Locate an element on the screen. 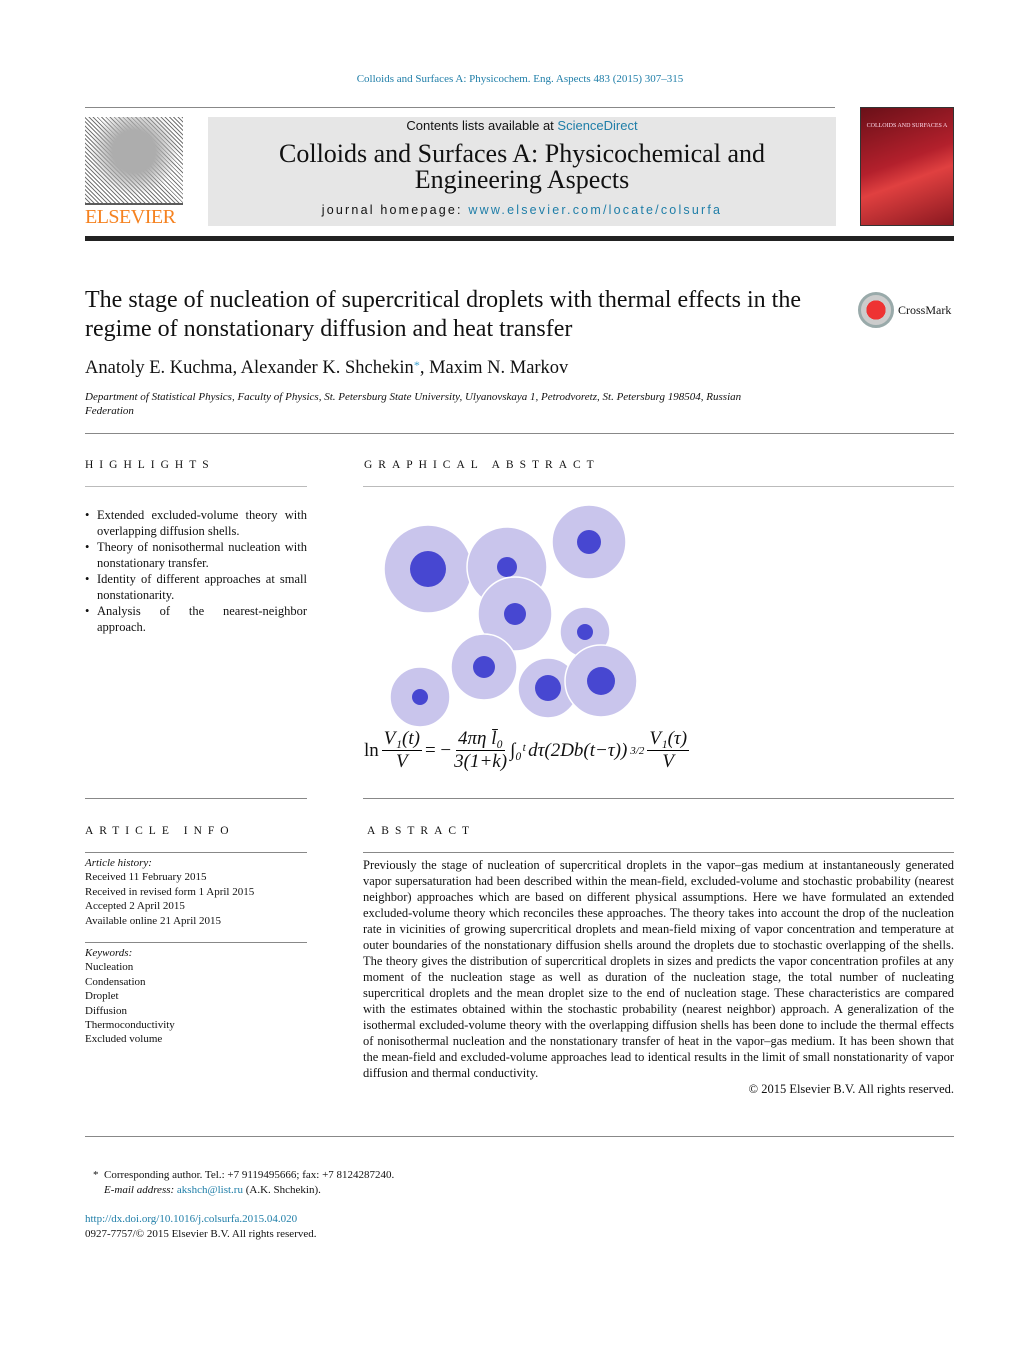 Image resolution: width=1020 pixels, height=1351 pixels. article-info-heading: ARTICLE INFO is located at coordinates (160, 831).